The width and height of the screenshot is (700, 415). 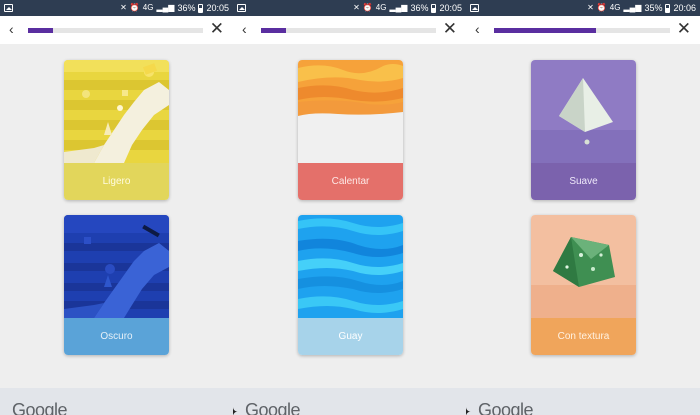 I want to click on purple-pyramid-art, so click(x=583, y=111).